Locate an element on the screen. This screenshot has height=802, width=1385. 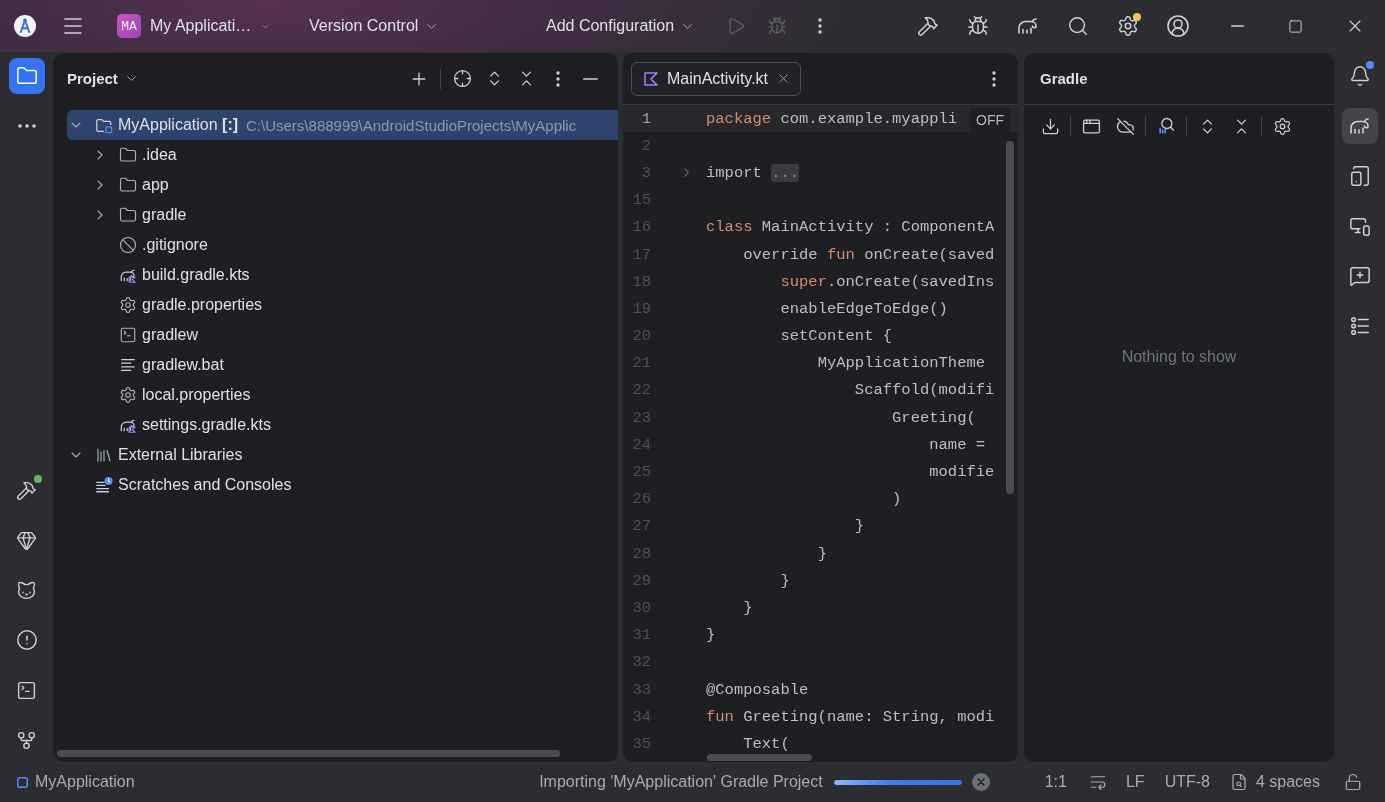
node-label: gradle.properties is located at coordinates (202, 305).